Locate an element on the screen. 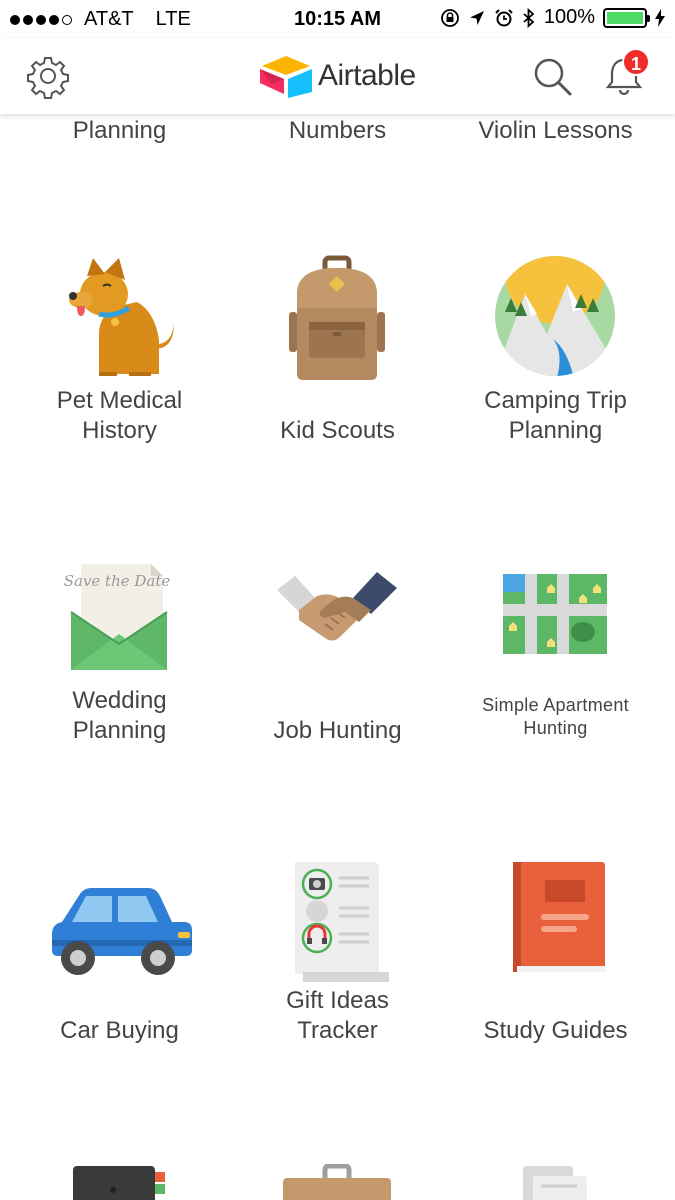 The image size is (675, 1200). template-kid-scouts: Kid Scouts is located at coordinates (337, 354).